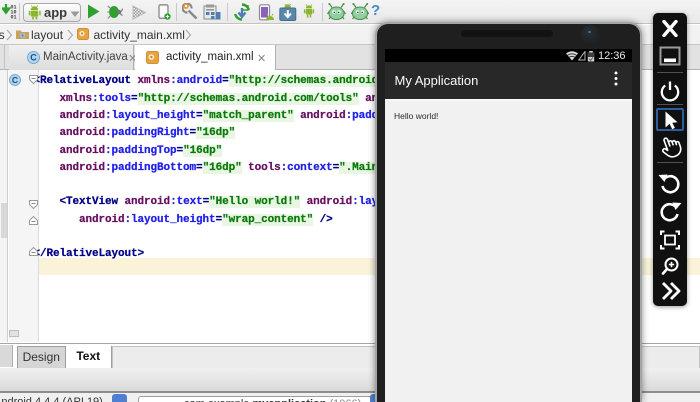  Describe the element at coordinates (14, 17) in the screenshot. I see `svg-text: 01` at that location.